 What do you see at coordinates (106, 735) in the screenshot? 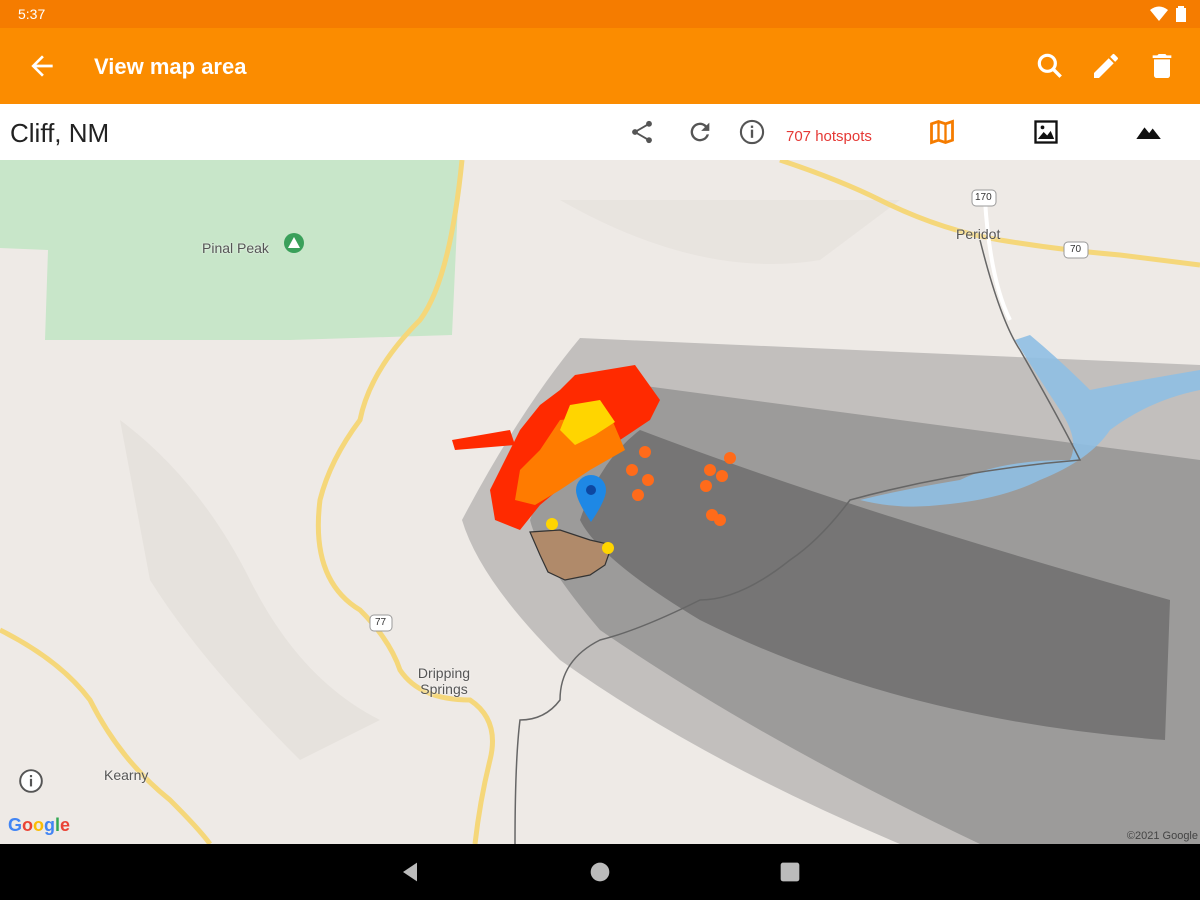
I see `road-southwest` at bounding box center [106, 735].